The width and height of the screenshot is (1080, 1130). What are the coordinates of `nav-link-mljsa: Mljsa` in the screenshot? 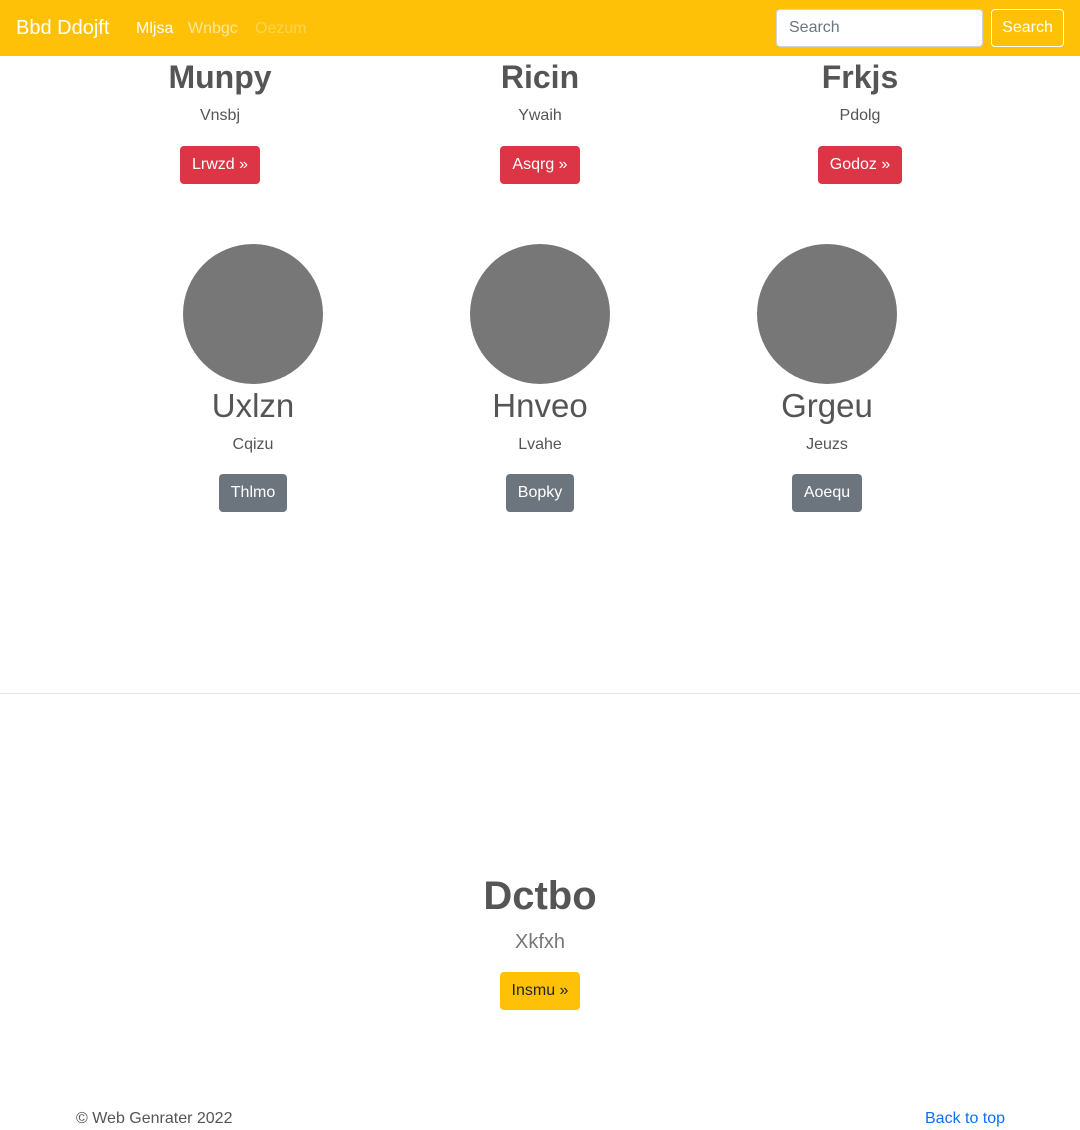 It's located at (154, 29).